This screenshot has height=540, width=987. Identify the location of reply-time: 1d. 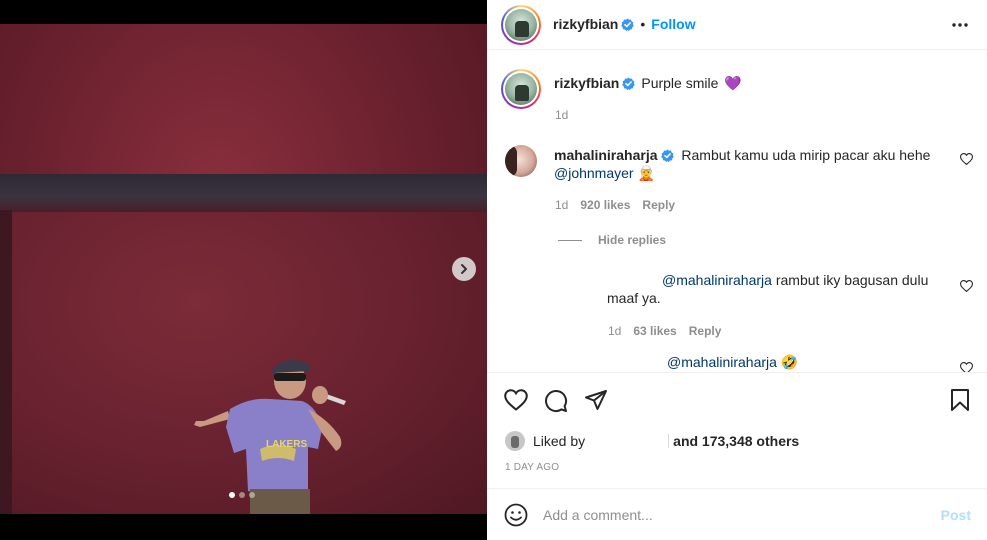
(614, 331).